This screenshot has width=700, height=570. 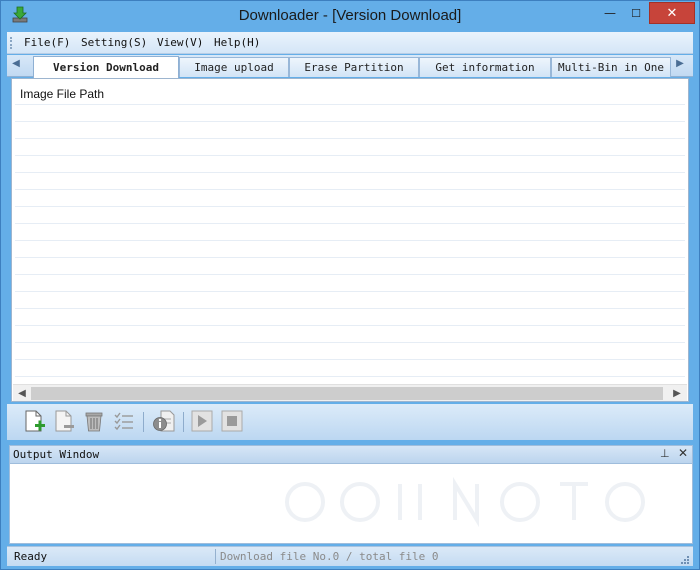 What do you see at coordinates (234, 67) in the screenshot?
I see `tab-image-upload: Image upload` at bounding box center [234, 67].